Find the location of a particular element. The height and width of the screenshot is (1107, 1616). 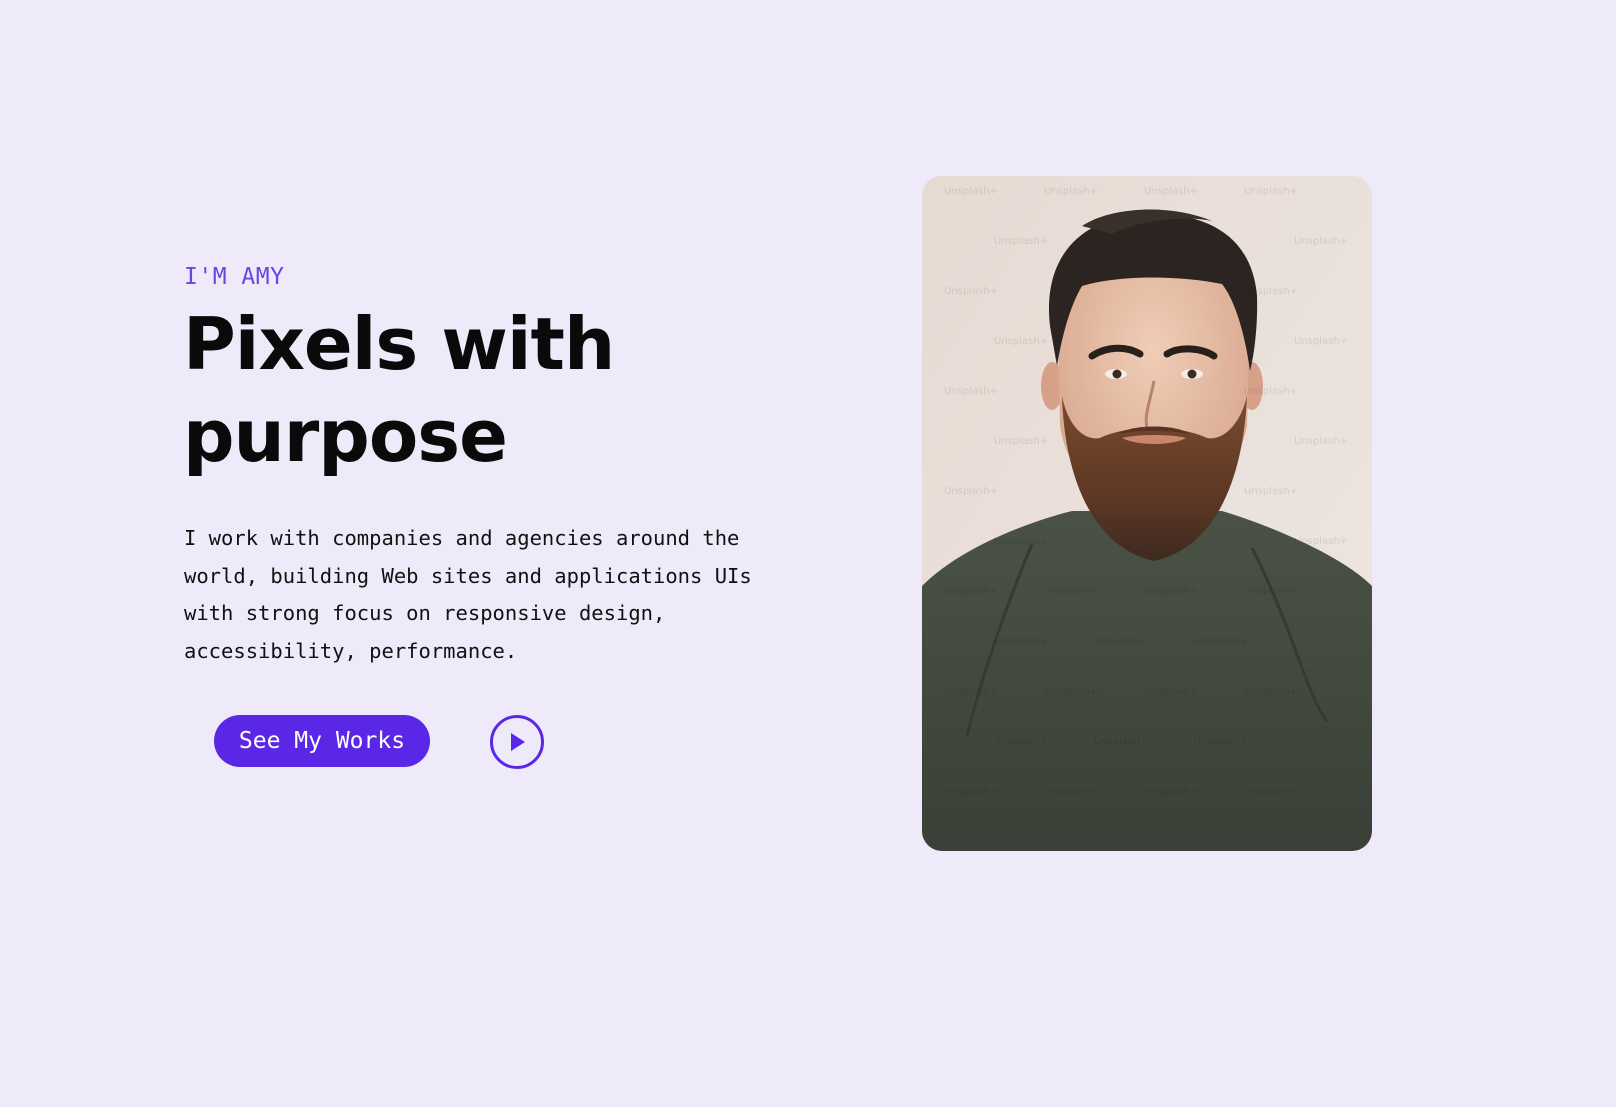

hero-eyebrow: I'M AMY is located at coordinates (234, 277).